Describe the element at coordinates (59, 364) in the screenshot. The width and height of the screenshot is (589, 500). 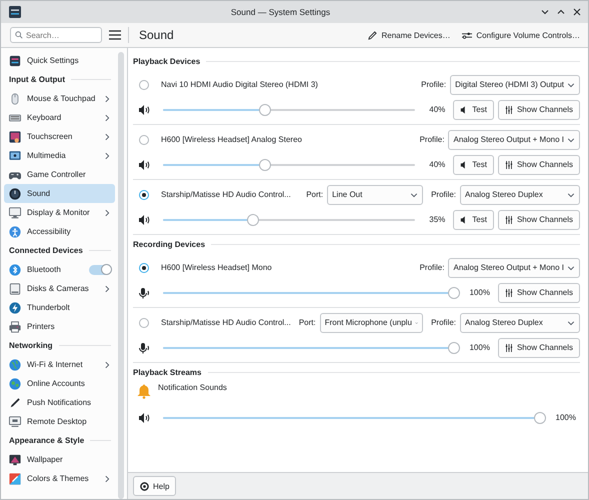
I see `sidebar-item: Wi-Fi & Internet` at that location.